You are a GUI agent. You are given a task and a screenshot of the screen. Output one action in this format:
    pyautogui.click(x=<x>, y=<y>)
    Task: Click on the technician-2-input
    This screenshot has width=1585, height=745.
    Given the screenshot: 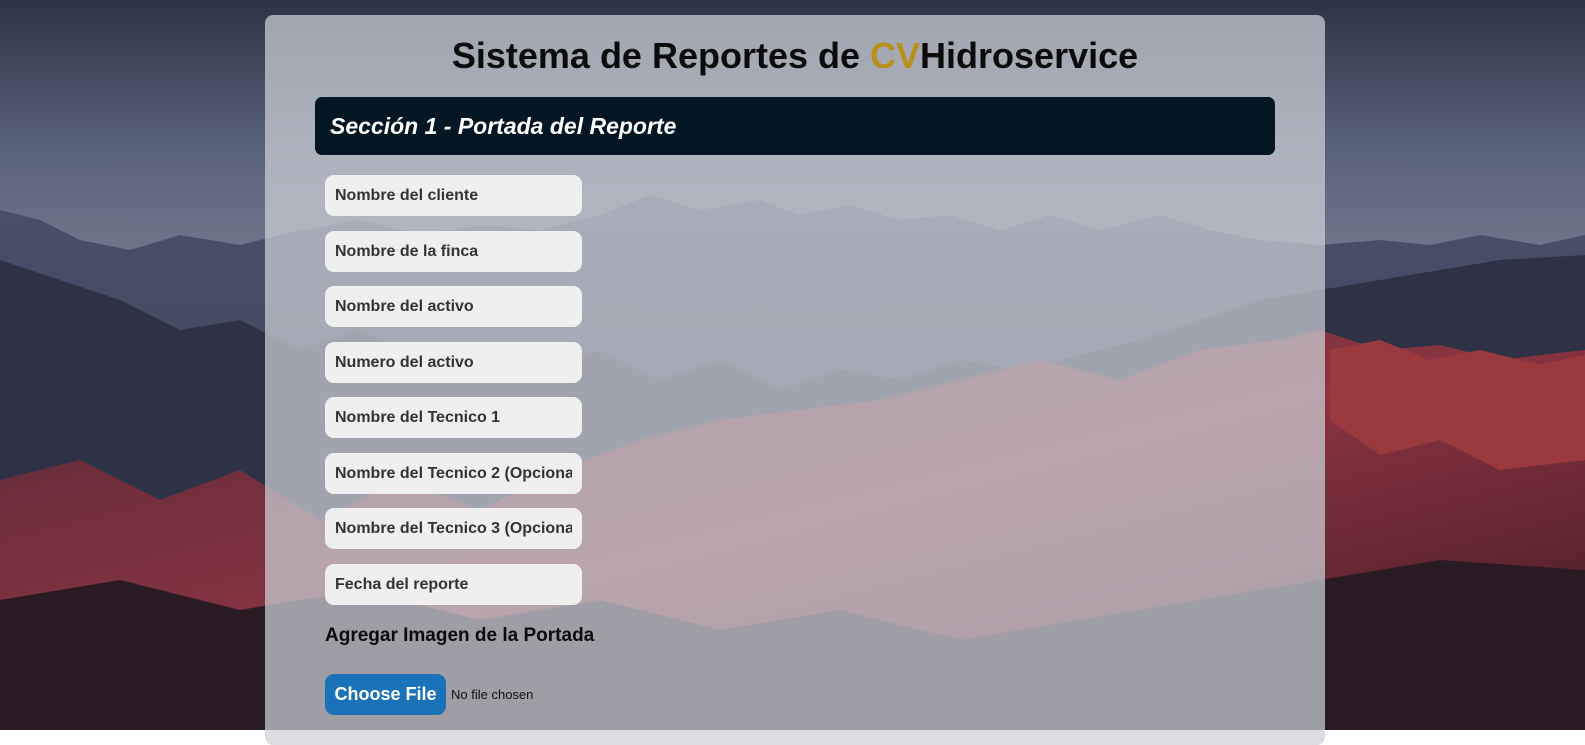 What is the action you would take?
    pyautogui.click(x=453, y=473)
    